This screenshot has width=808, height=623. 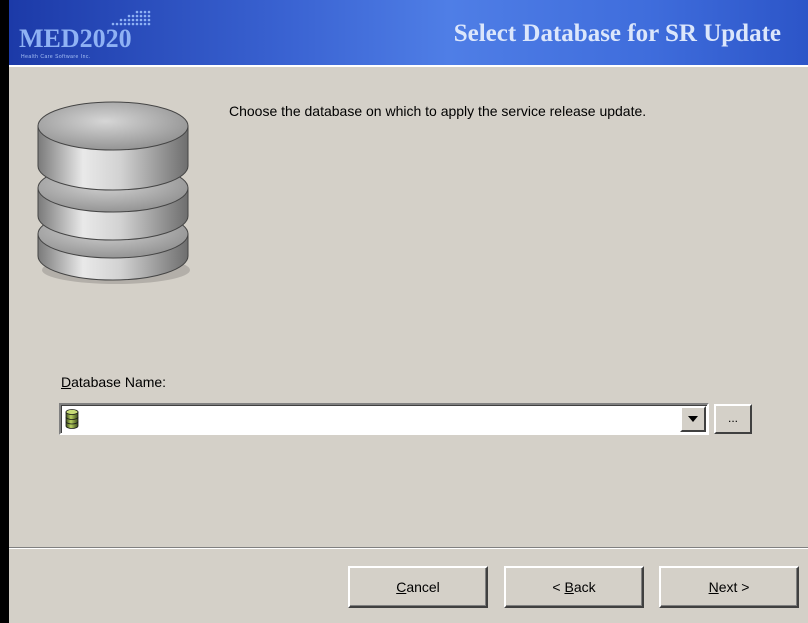 What do you see at coordinates (569, 587) in the screenshot?
I see `back-accel: B` at bounding box center [569, 587].